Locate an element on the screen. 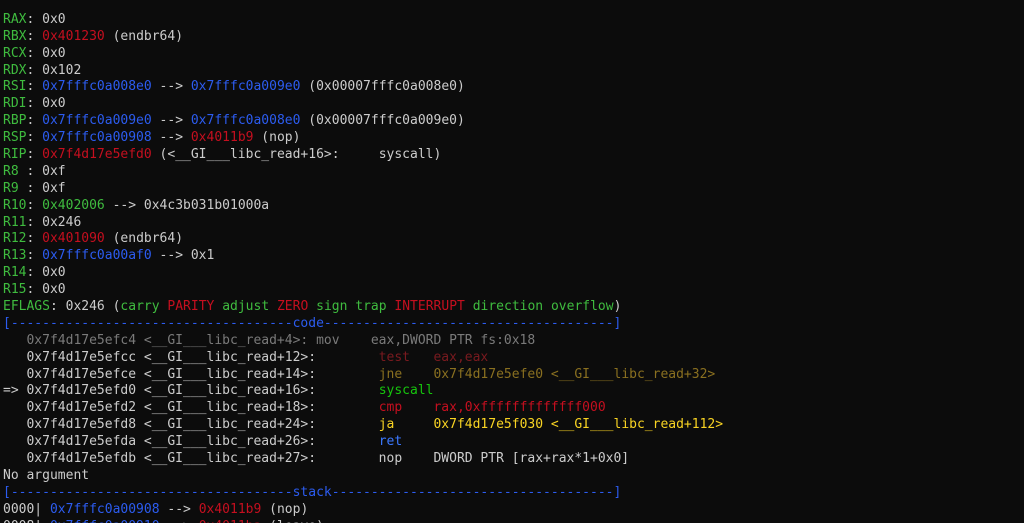 Image resolution: width=1024 pixels, height=523 pixels. terminal-line: R12: 0x401090 (endbr64) is located at coordinates (363, 239).